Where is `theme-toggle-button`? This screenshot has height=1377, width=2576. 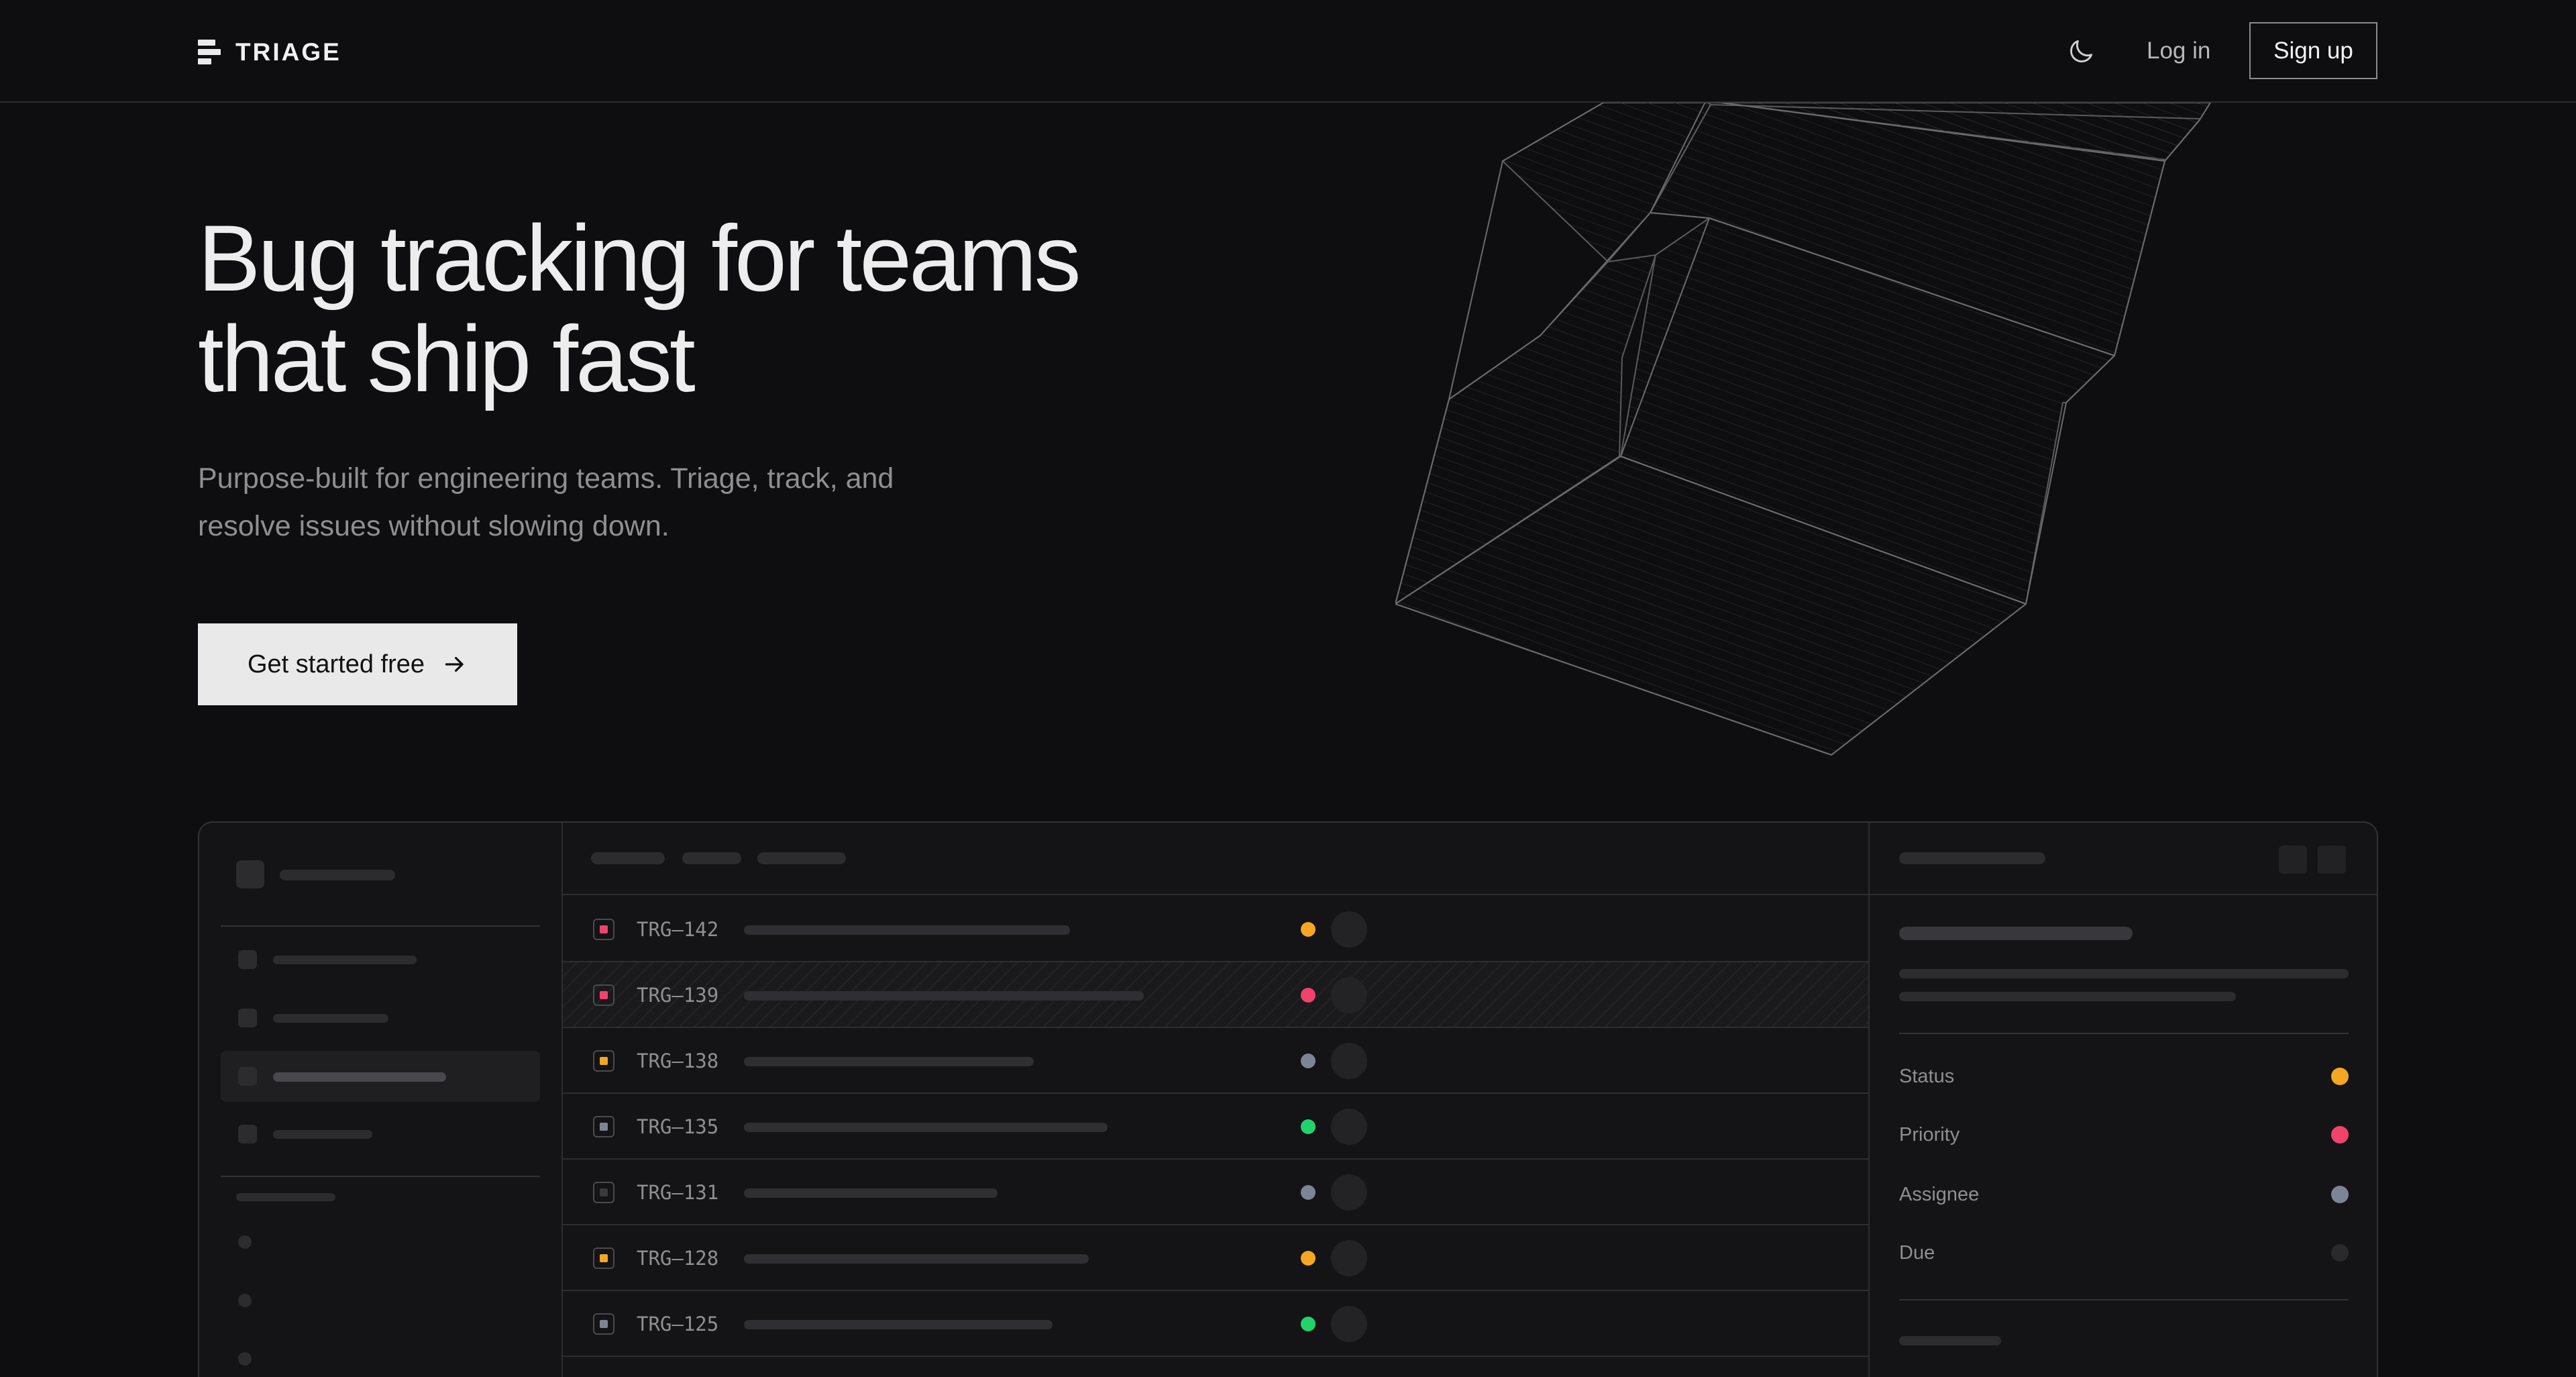 theme-toggle-button is located at coordinates (2081, 51).